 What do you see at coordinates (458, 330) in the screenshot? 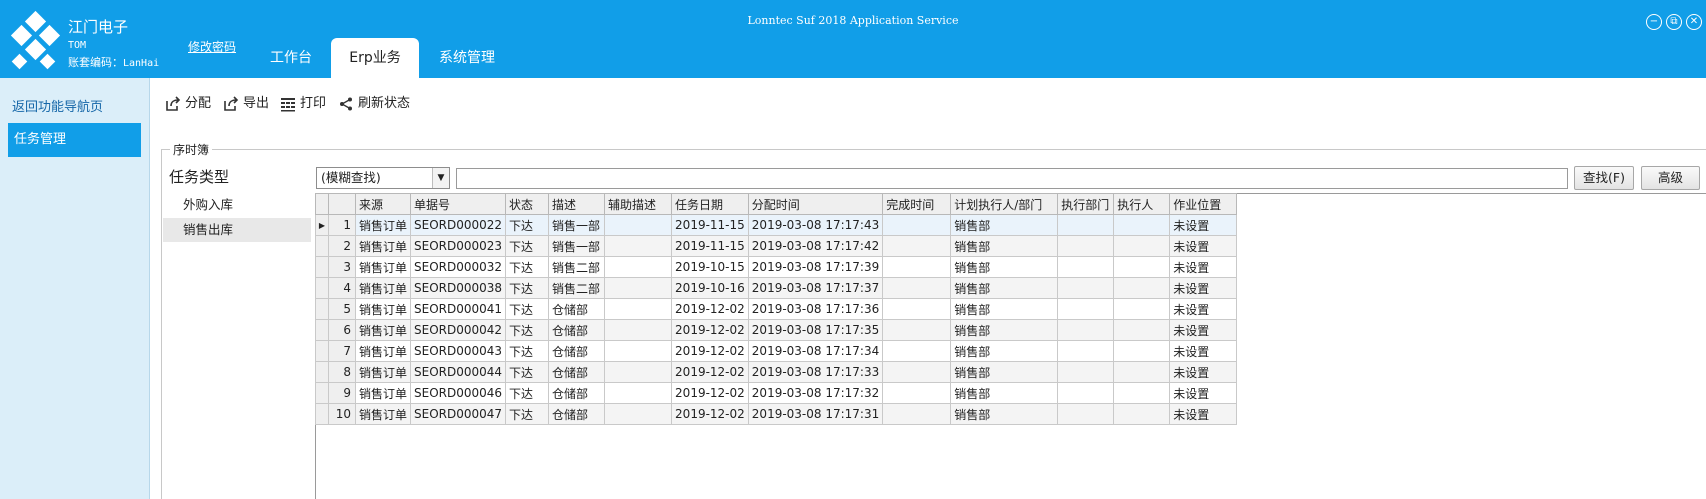
I see `grid-cell: SEORD000042` at bounding box center [458, 330].